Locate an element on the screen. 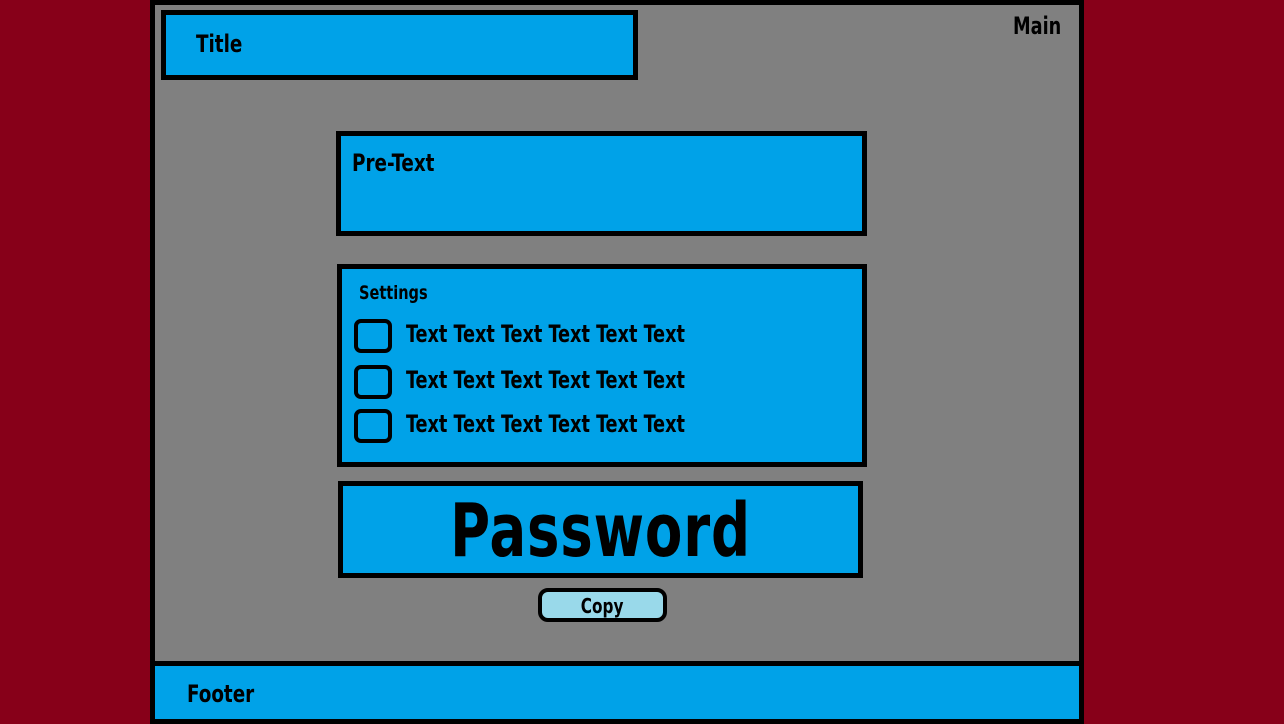 Image resolution: width=1284 pixels, height=724 pixels. copy-button-label: Copy is located at coordinates (602, 606).